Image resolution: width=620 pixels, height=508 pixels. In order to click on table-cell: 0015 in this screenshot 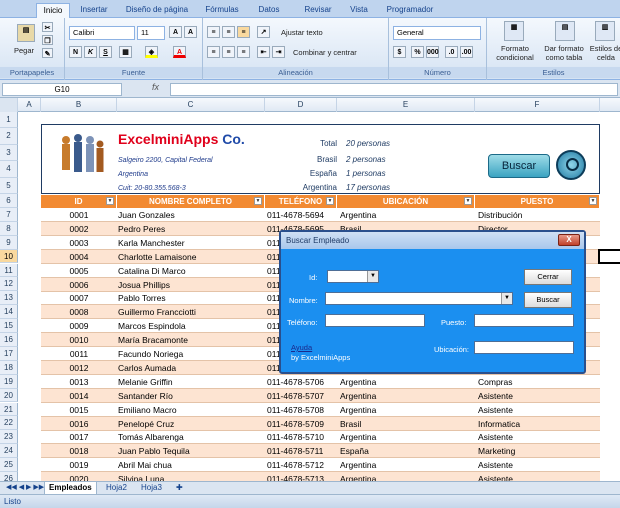, I will do `click(79, 410)`.